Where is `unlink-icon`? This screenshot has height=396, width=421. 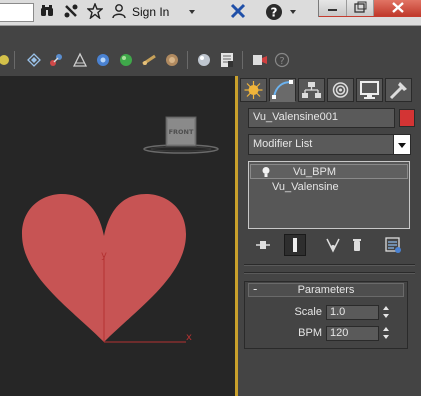 unlink-icon is located at coordinates (56, 60).